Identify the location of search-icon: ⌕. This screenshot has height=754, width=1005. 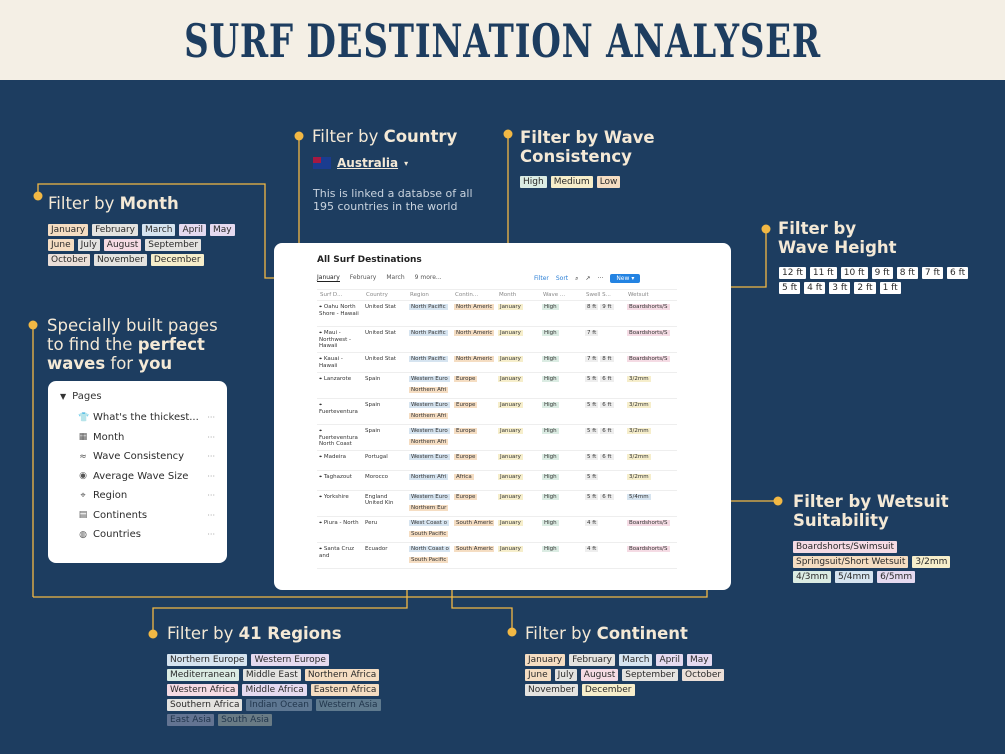
(576, 279).